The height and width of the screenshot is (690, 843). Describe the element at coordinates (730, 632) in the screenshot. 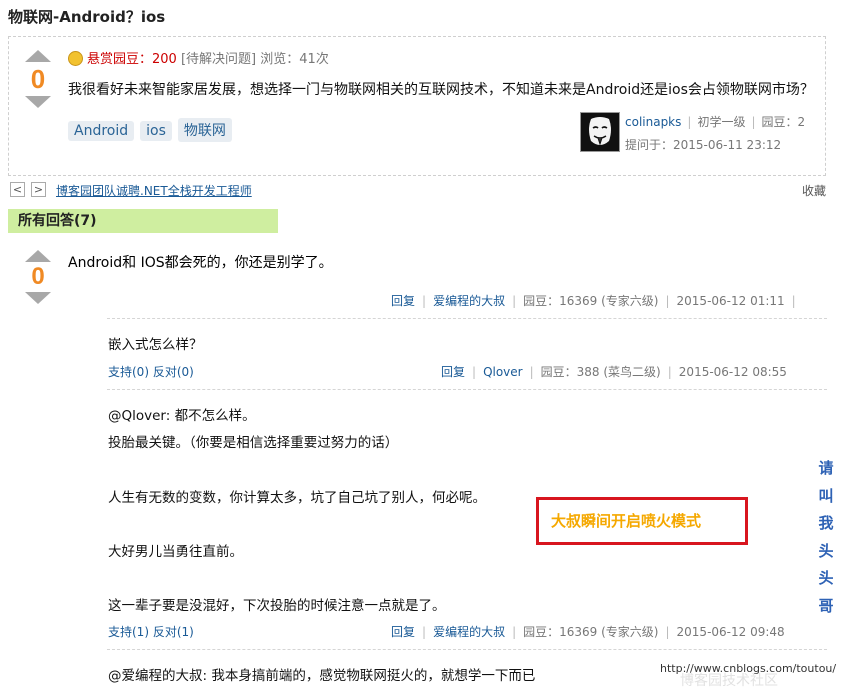

I see `comment-time: 2015-06-12 09:48` at that location.